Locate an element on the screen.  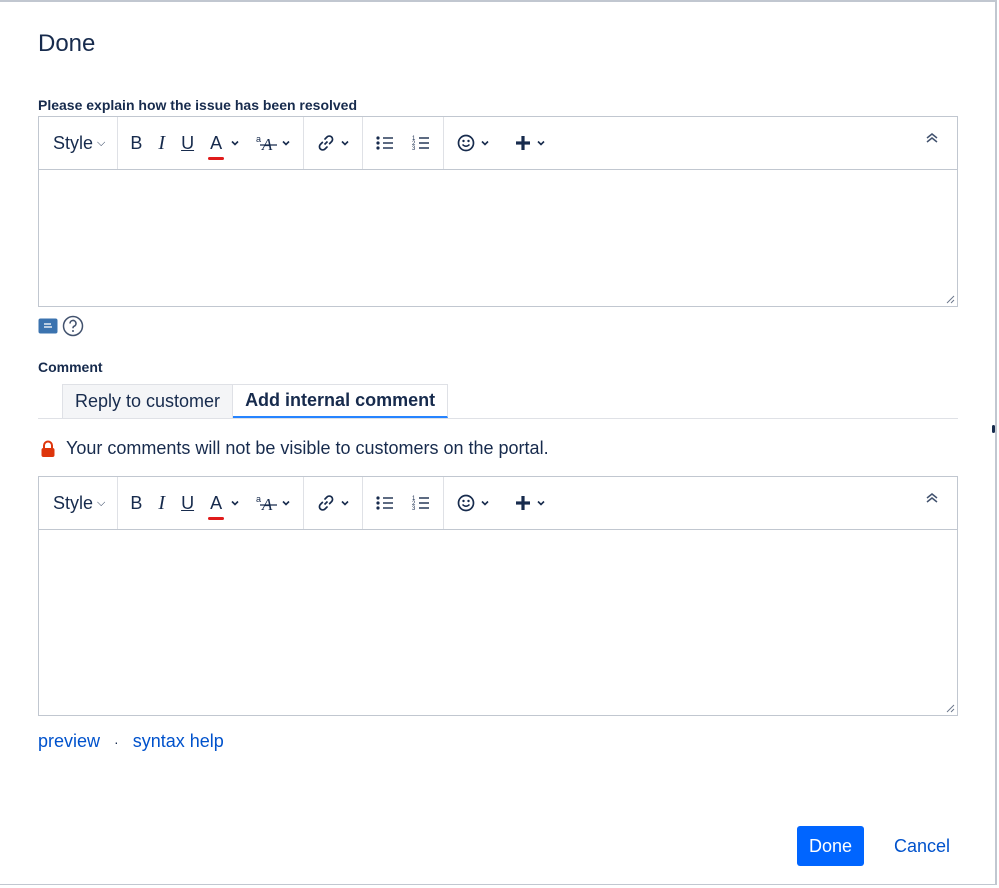
comment-tabs: Reply to customer Add internal comment is located at coordinates (255, 401).